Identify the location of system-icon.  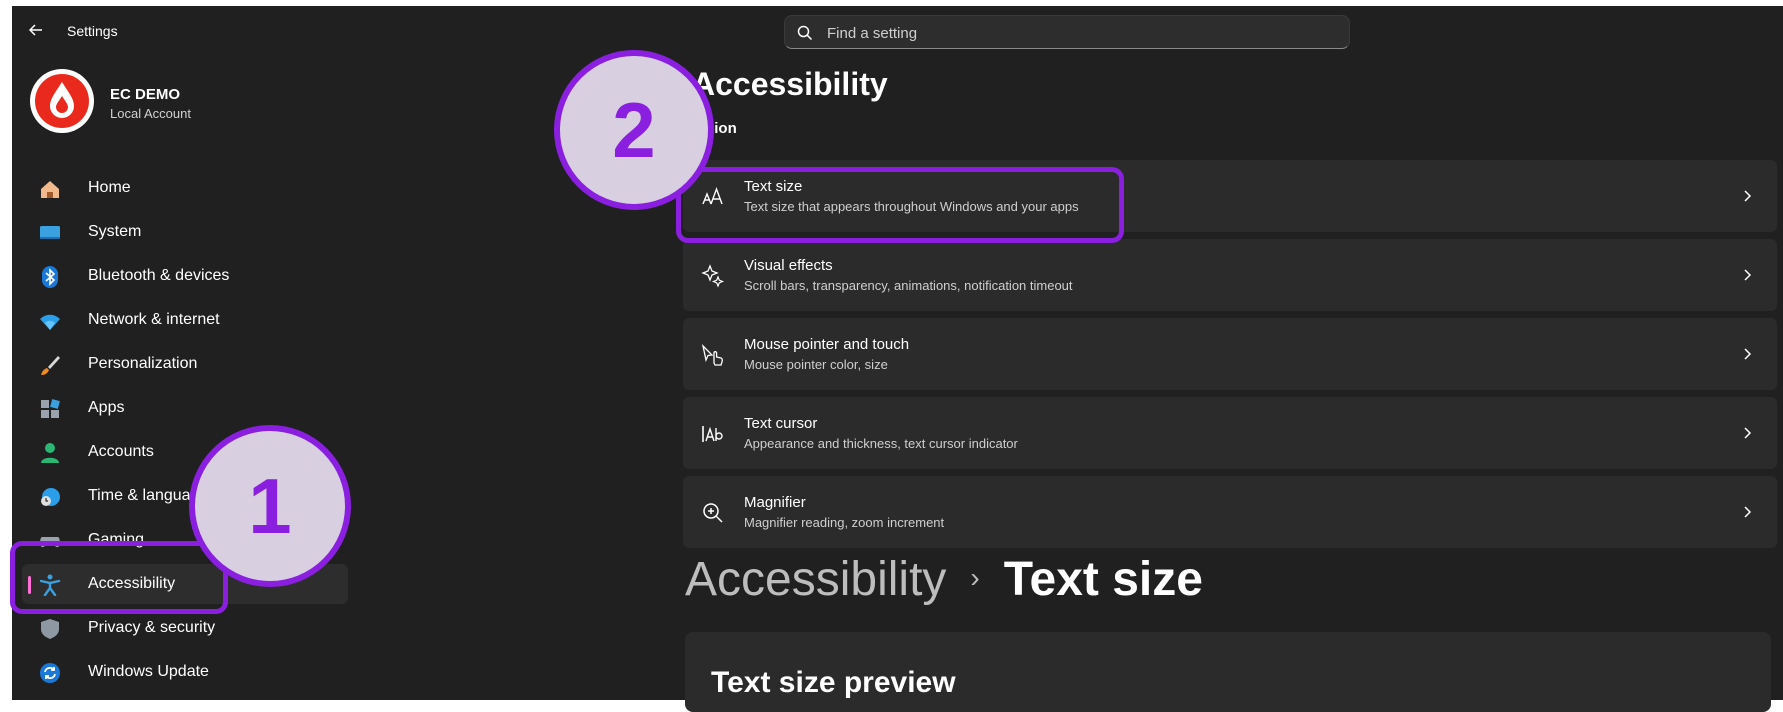
(50, 232).